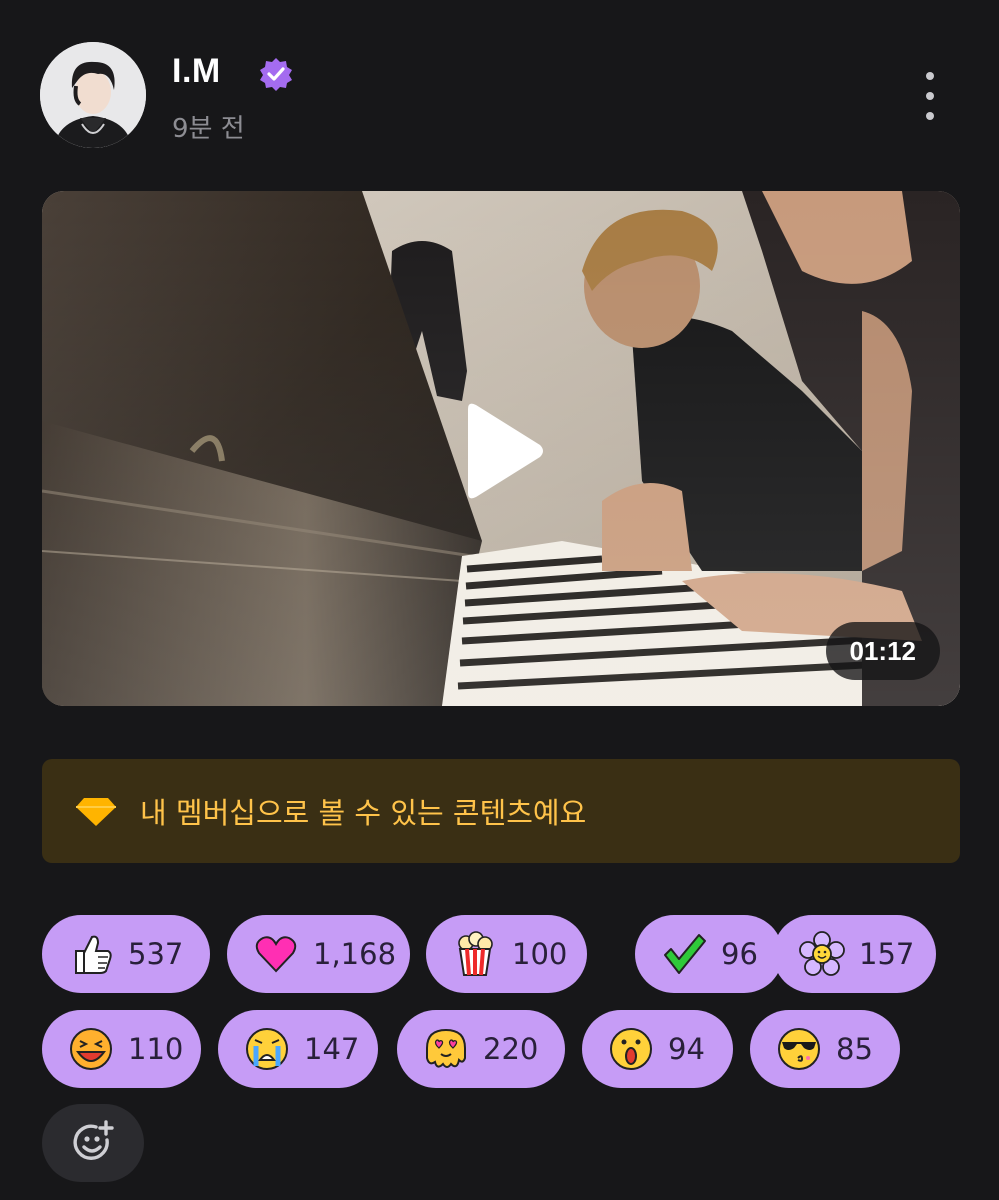 The width and height of the screenshot is (999, 1200). I want to click on reaction-heart: 1,168, so click(318, 954).